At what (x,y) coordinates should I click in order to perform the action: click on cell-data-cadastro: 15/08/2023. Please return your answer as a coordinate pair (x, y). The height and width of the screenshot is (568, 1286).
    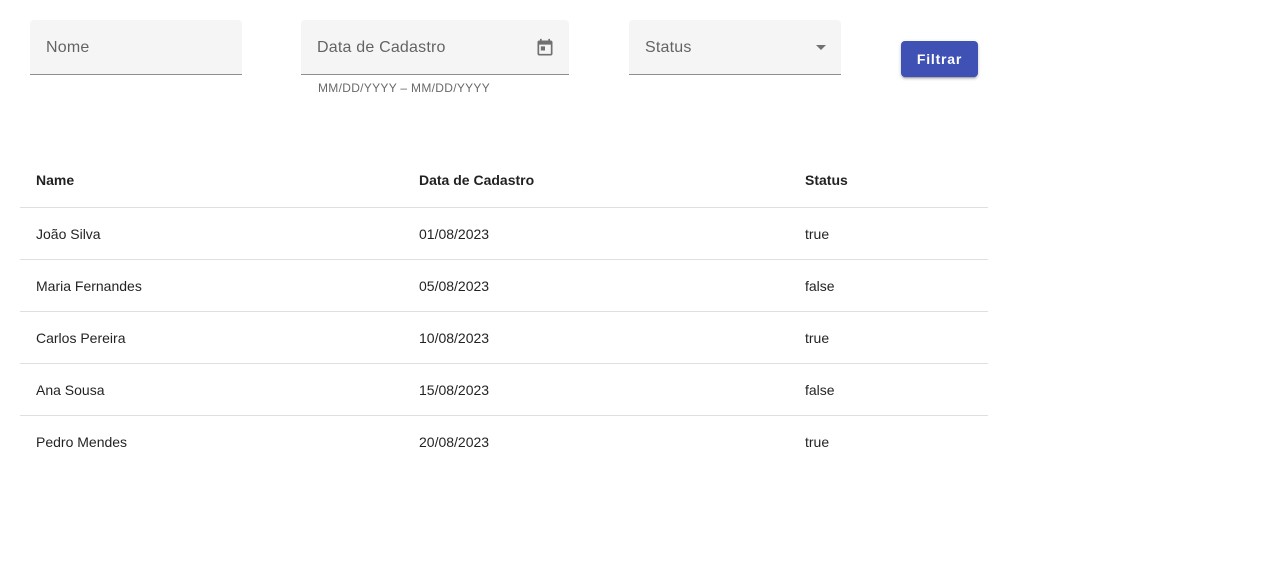
    Looking at the image, I should click on (454, 389).